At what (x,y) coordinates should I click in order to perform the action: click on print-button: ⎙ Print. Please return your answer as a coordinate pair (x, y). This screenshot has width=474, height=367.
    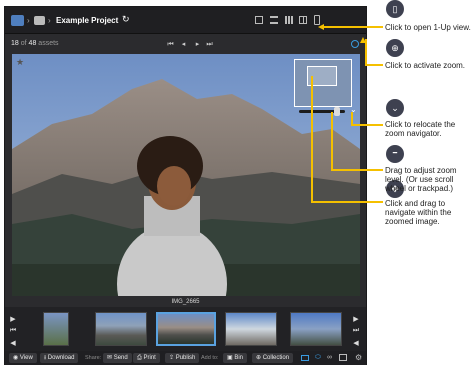
    Looking at the image, I should click on (146, 358).